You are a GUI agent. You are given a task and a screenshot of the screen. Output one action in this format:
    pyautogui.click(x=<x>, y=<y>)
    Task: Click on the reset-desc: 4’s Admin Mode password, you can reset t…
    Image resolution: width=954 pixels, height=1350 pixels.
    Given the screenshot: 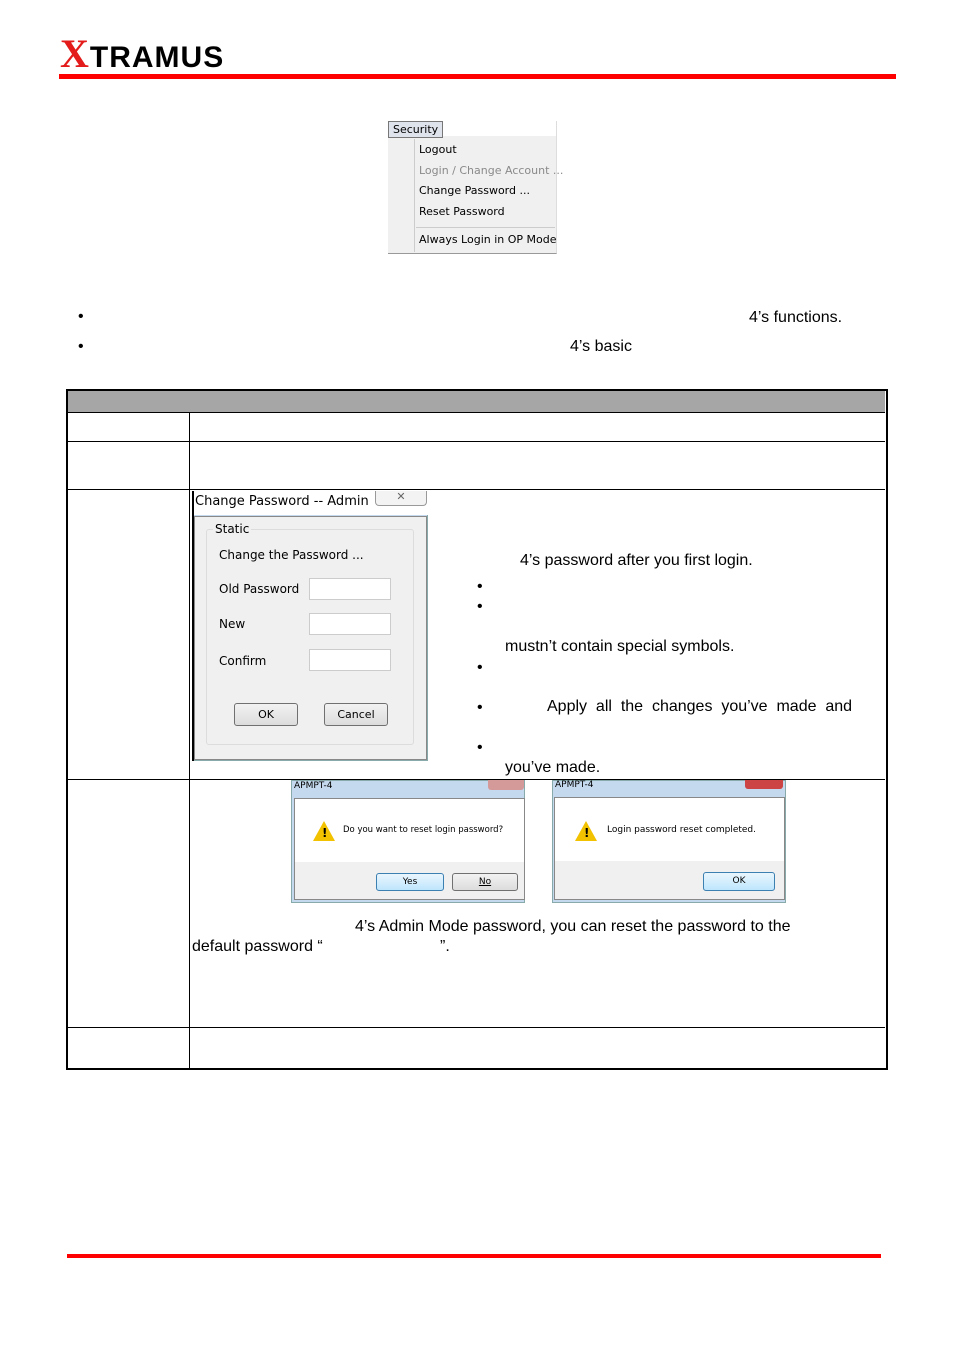 What is the action you would take?
    pyautogui.click(x=573, y=926)
    